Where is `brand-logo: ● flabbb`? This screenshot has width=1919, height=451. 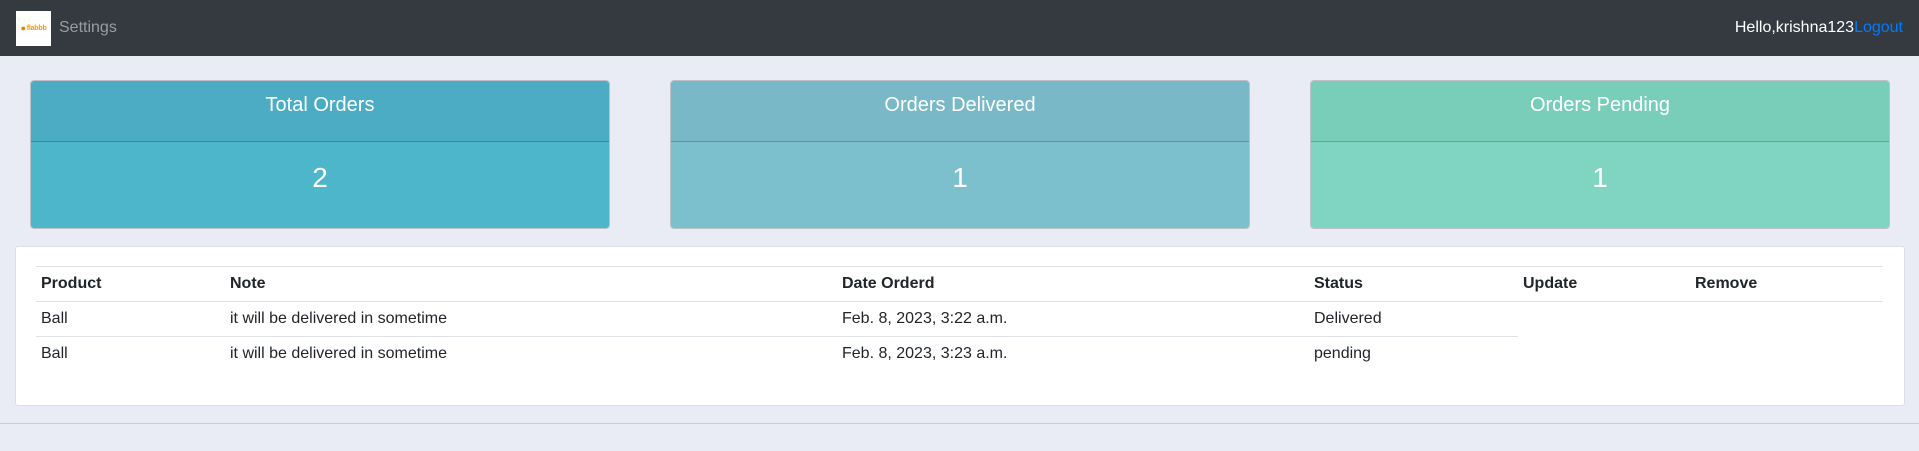 brand-logo: ● flabbb is located at coordinates (33, 28).